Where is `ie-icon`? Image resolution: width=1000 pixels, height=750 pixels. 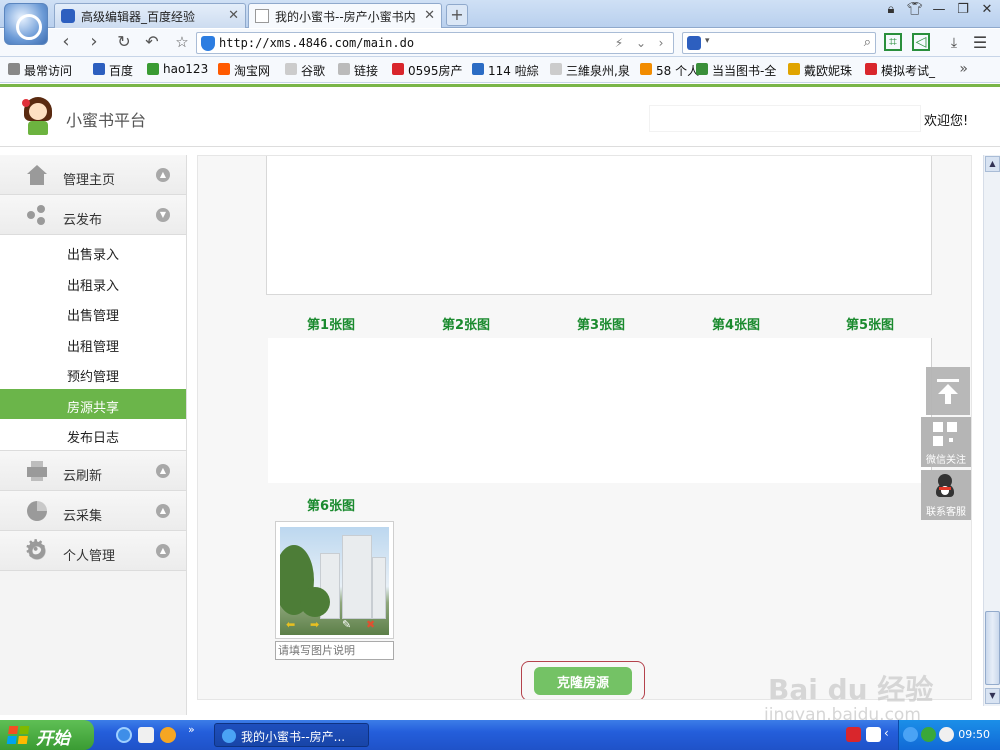
ie-icon is located at coordinates (124, 735).